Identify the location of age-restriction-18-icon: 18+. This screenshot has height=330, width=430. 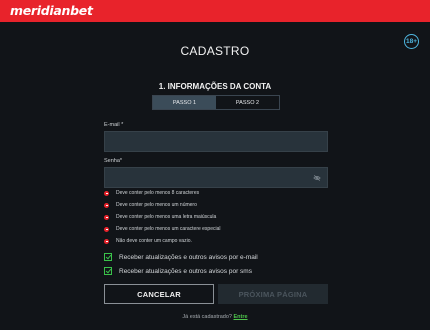
(411, 41).